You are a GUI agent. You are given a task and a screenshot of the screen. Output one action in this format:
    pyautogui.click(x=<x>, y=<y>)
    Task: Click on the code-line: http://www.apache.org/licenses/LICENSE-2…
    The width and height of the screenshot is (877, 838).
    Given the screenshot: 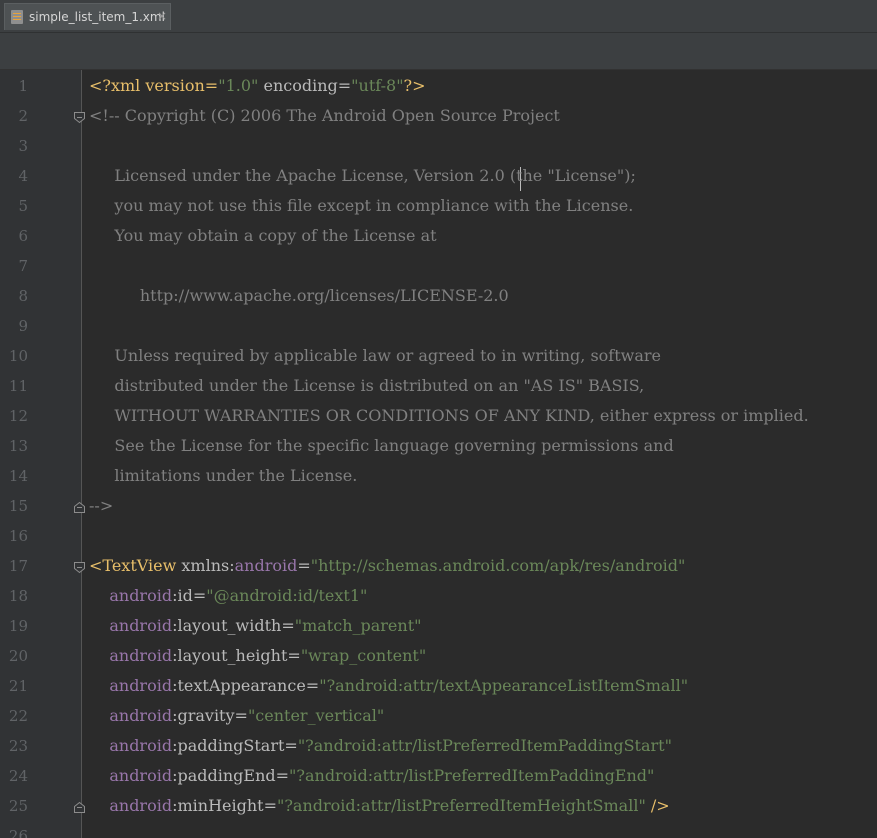 What is the action you would take?
    pyautogui.click(x=479, y=296)
    